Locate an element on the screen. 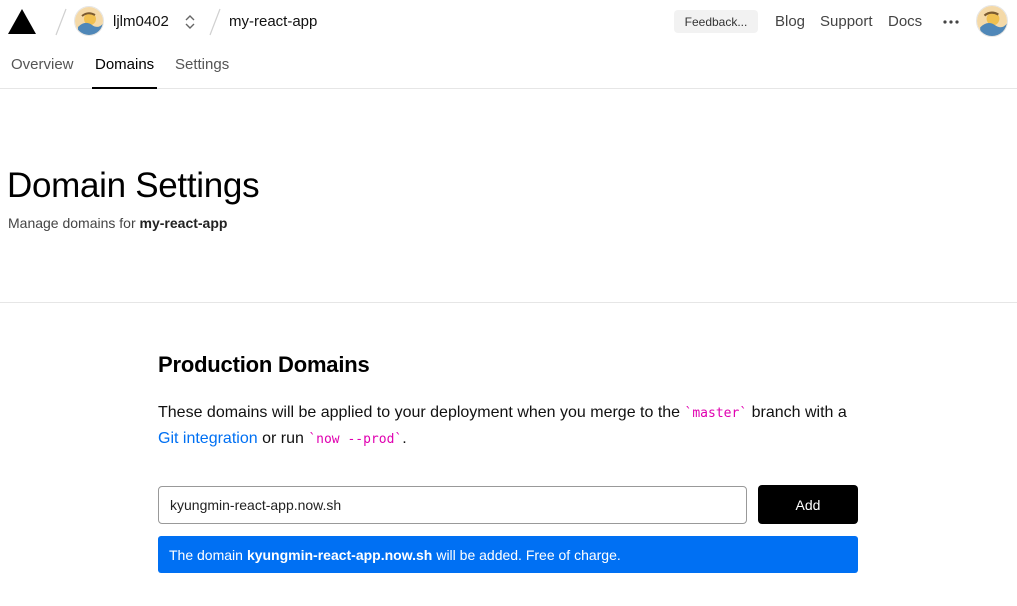  code-master: `master` is located at coordinates (716, 413).